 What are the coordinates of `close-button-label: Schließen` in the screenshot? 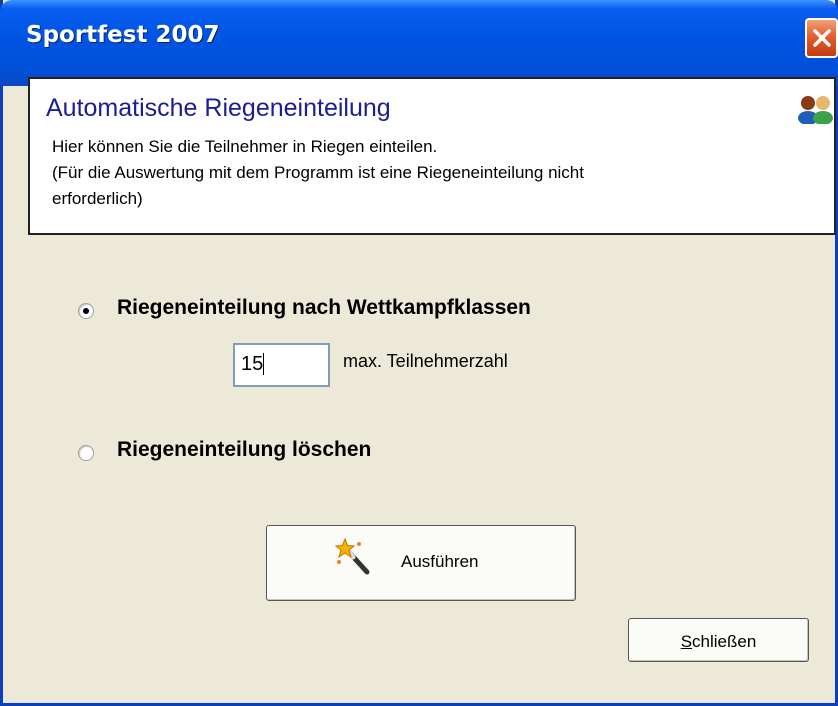 It's located at (718, 641).